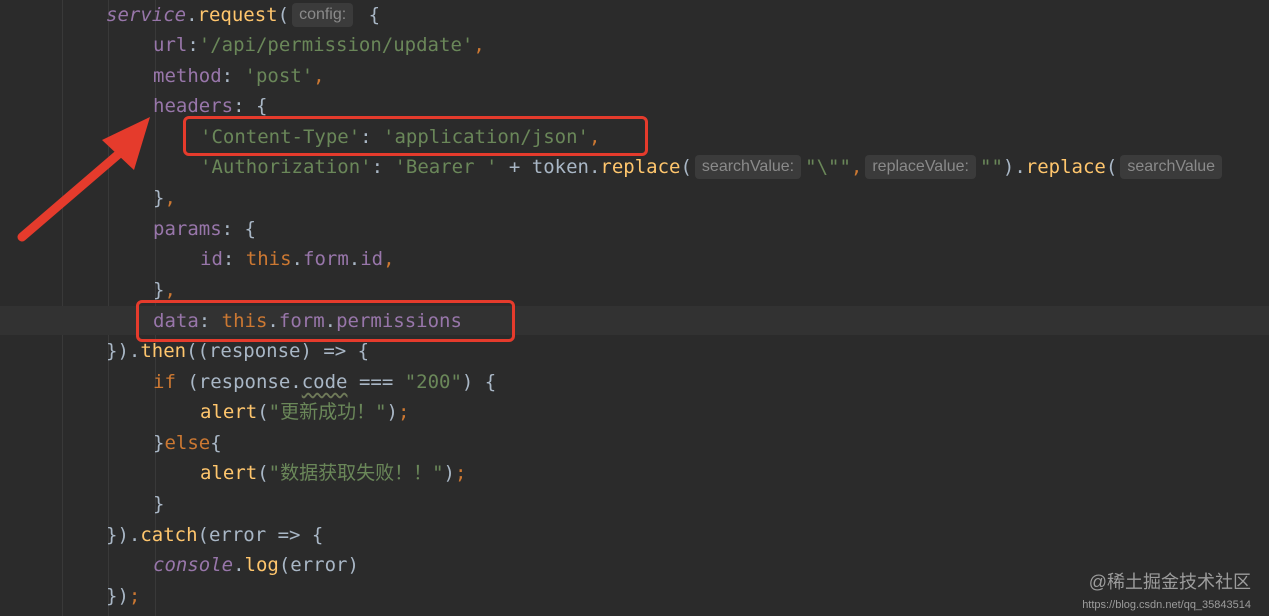  Describe the element at coordinates (83, 179) in the screenshot. I see `annotation-arrow-icon` at that location.